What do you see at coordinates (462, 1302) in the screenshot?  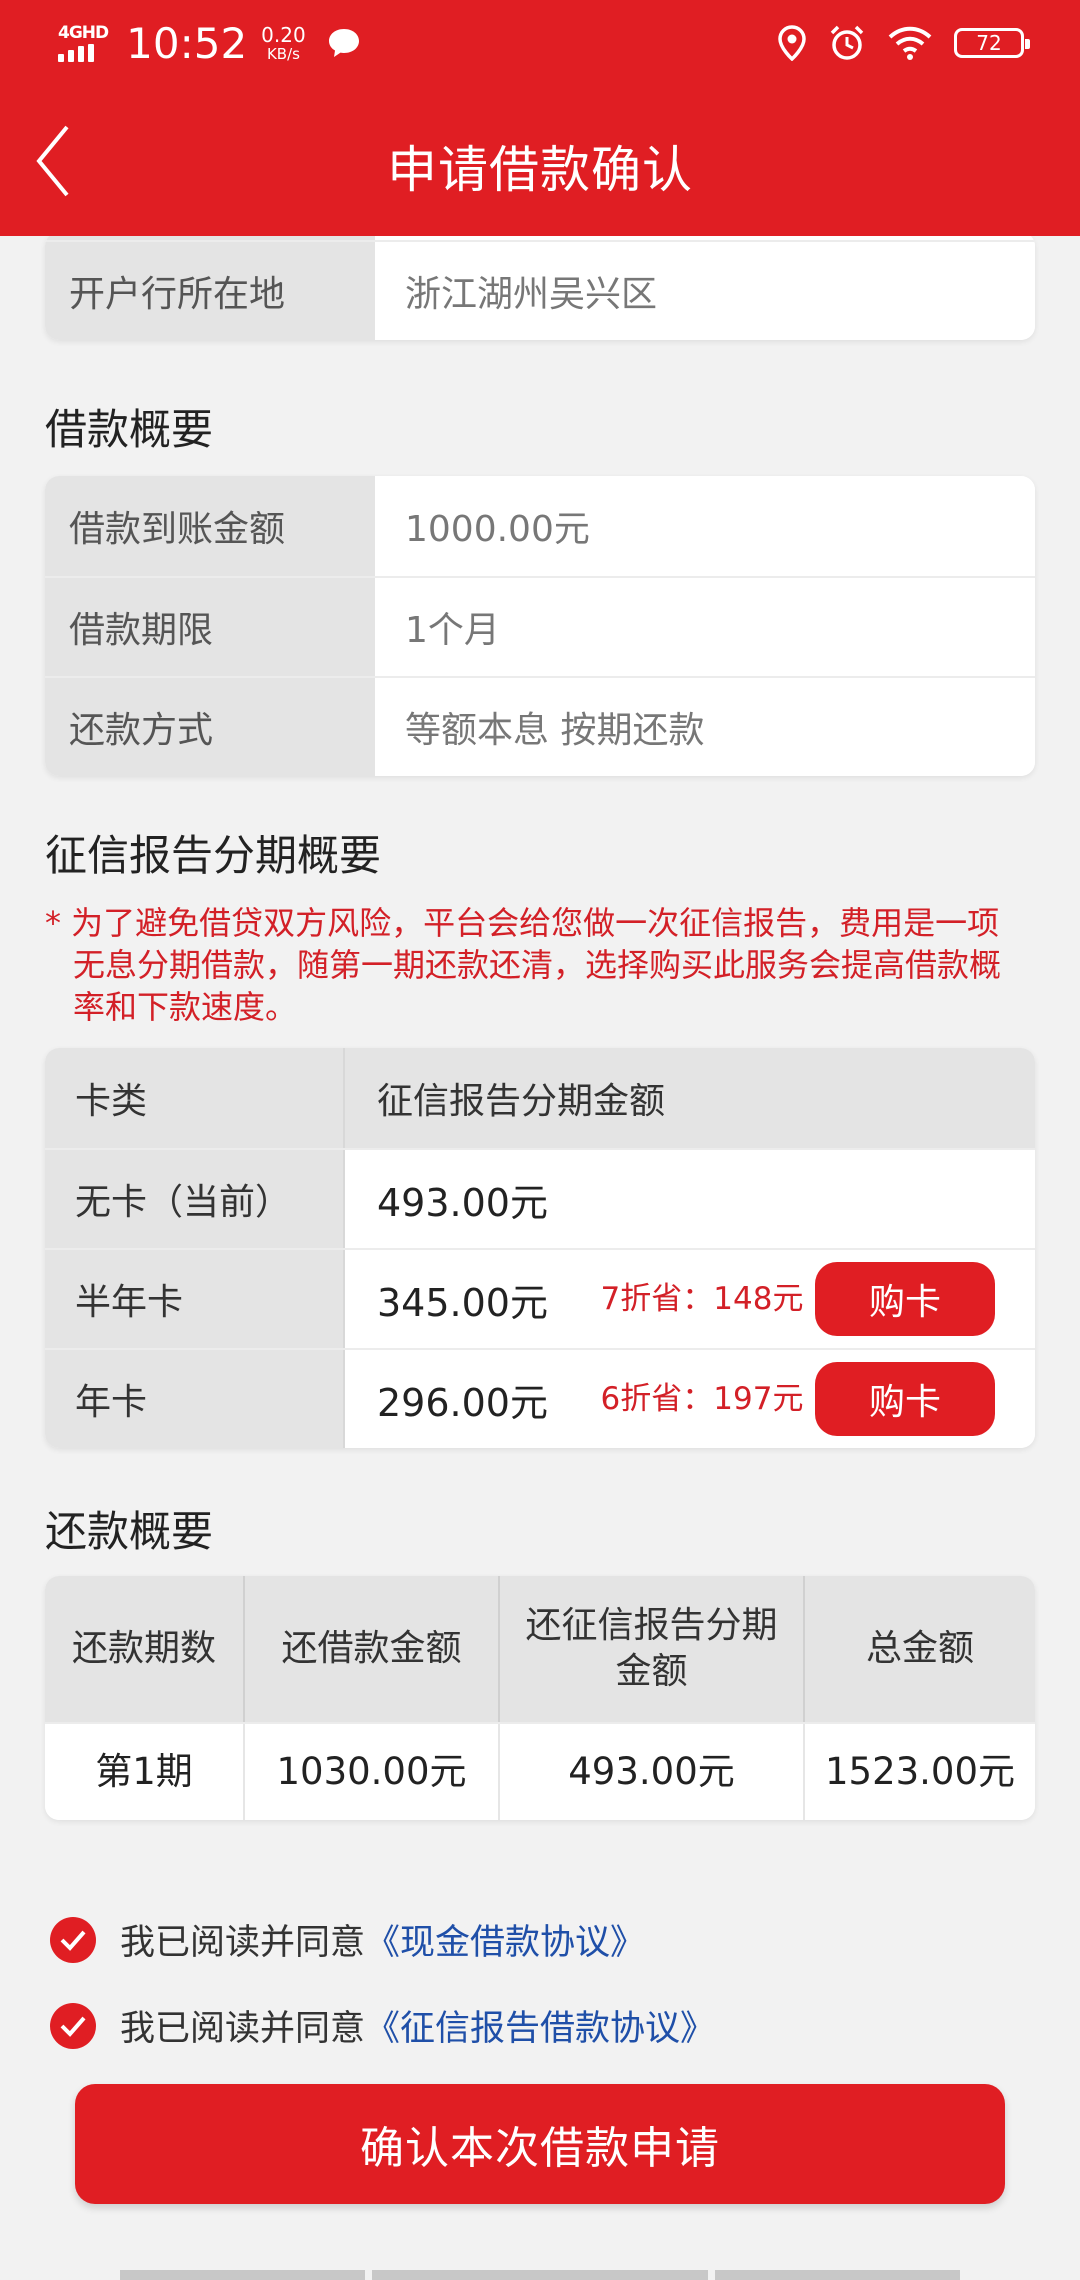 I see `credit-price: 345.00元` at bounding box center [462, 1302].